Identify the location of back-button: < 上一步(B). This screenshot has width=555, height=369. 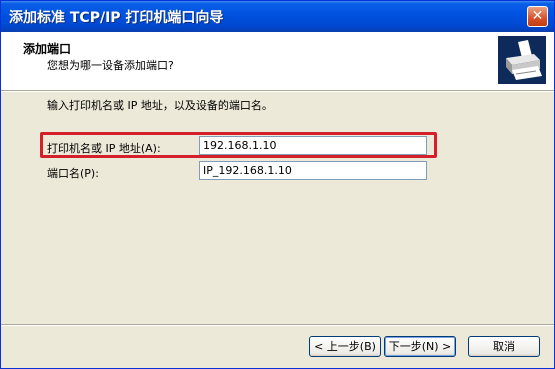
(345, 346).